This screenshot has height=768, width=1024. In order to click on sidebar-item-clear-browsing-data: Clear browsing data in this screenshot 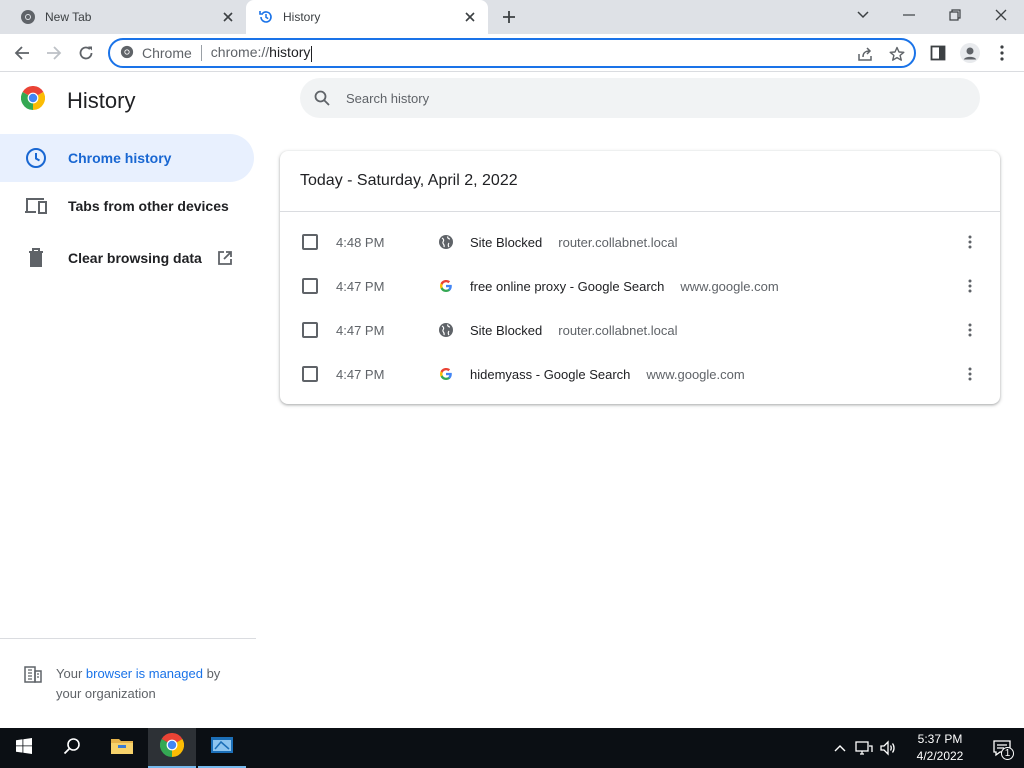, I will do `click(127, 258)`.